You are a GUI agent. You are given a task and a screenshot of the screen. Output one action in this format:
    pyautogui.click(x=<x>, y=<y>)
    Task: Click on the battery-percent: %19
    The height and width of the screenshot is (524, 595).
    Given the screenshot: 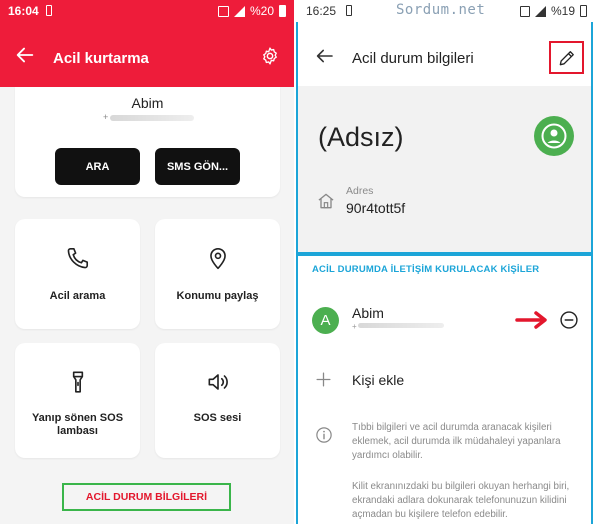 What is the action you would take?
    pyautogui.click(x=562, y=11)
    